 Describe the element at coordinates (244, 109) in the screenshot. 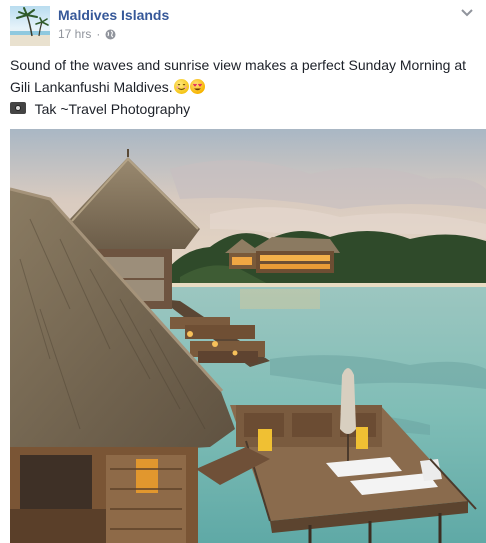

I see `photo-credit: Tak ~Travel Photography` at that location.